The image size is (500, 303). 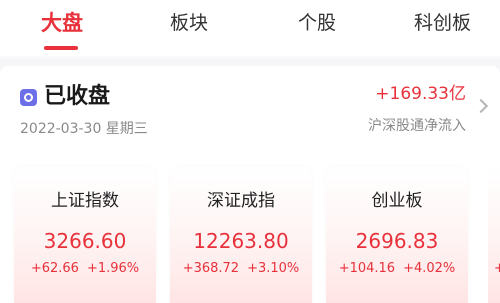 I want to click on tab-stocks: 个股, so click(x=317, y=23).